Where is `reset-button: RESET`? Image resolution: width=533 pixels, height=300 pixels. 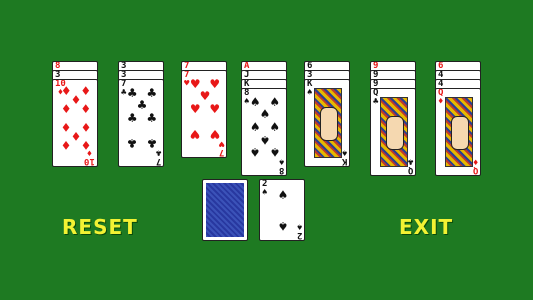
reset-button: RESET is located at coordinates (100, 227).